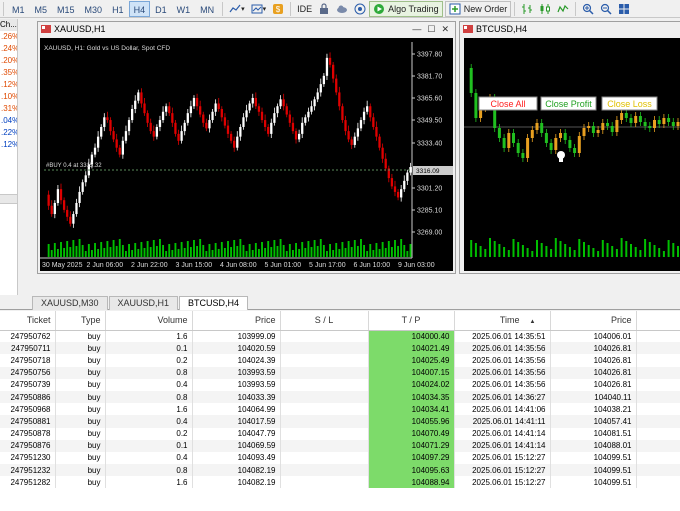 This screenshot has width=680, height=511. I want to click on table-cell: 104006.01, so click(593, 336).